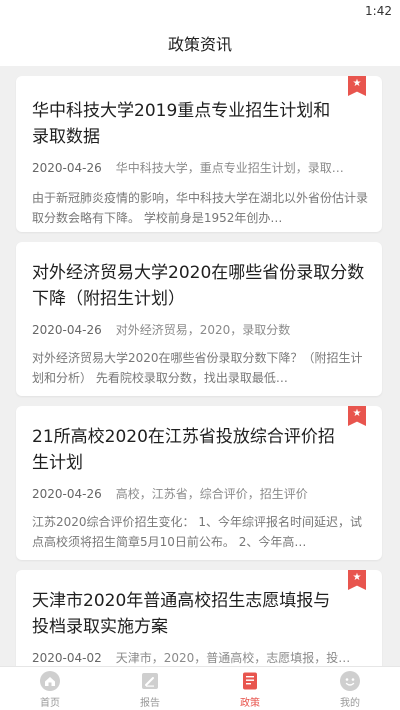 The height and width of the screenshot is (710, 400). I want to click on article-title: 21所高校2020在江苏省投放综合评价招生计划, so click(187, 450).